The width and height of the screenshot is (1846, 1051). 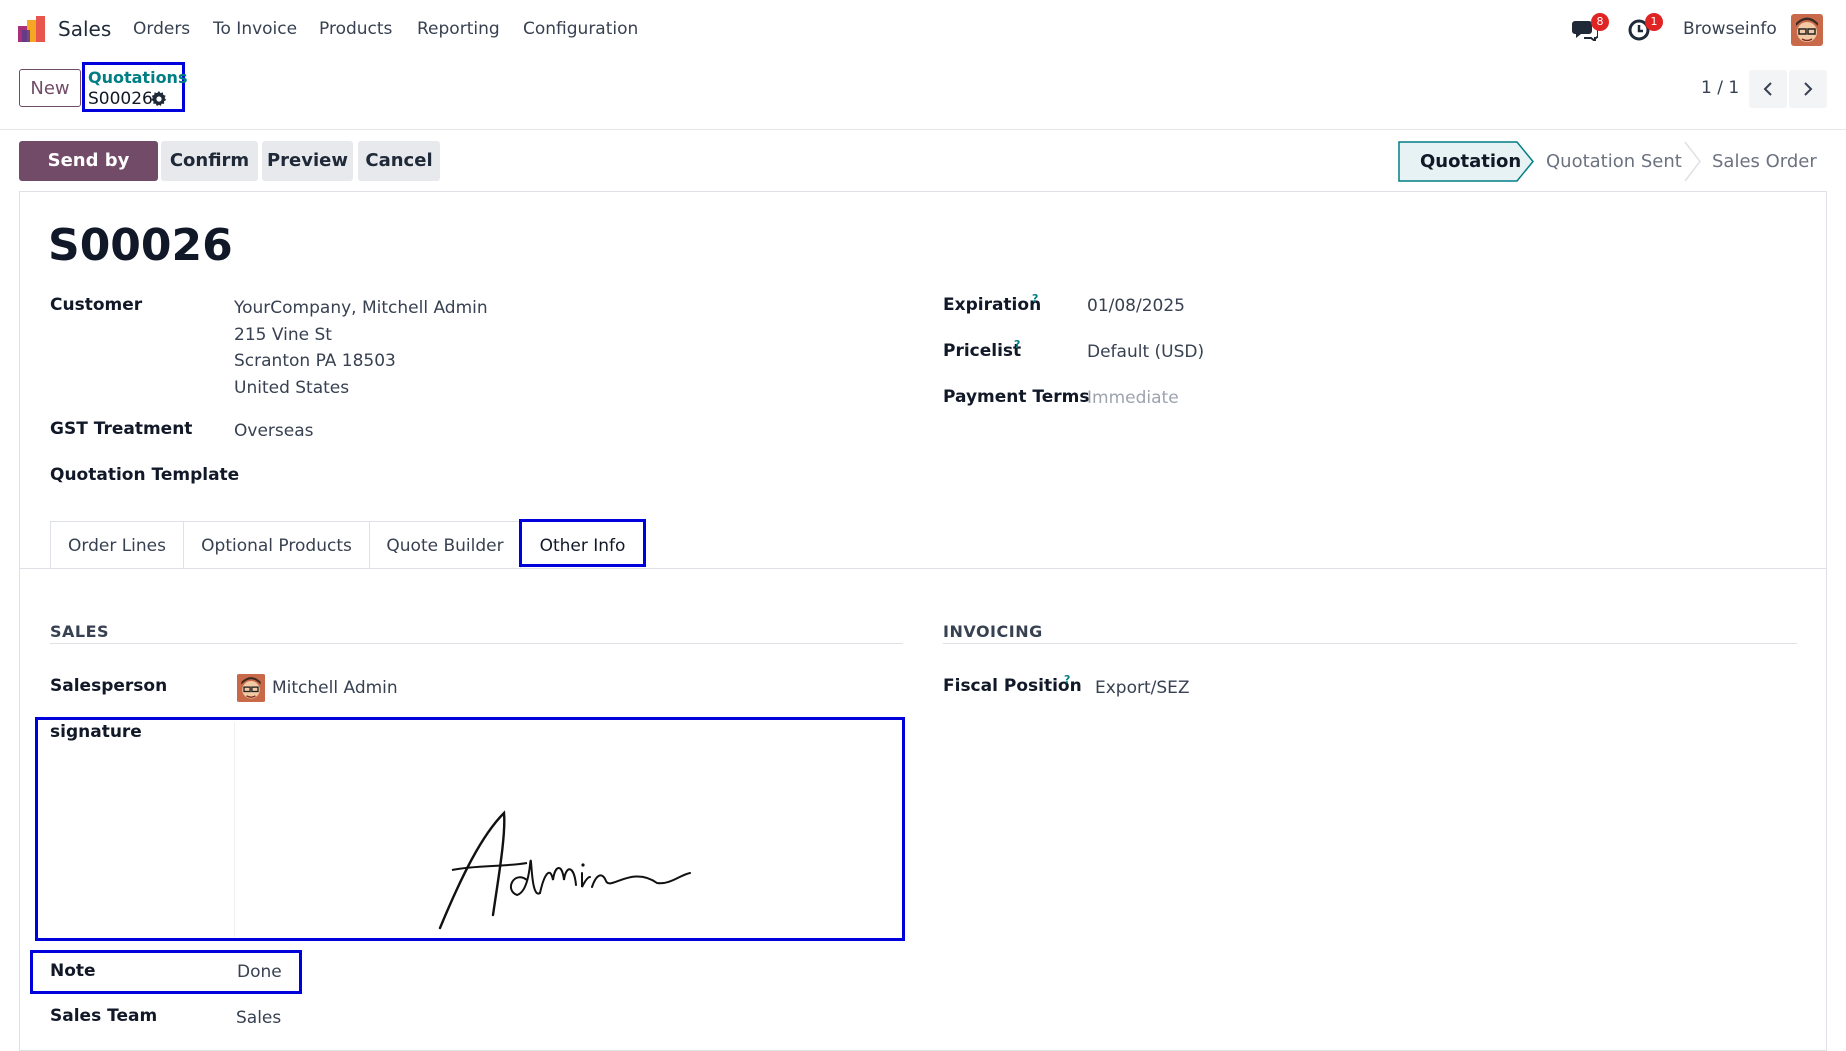 What do you see at coordinates (361, 308) in the screenshot?
I see `customer-name: YourCompany, Mitchell Admin` at bounding box center [361, 308].